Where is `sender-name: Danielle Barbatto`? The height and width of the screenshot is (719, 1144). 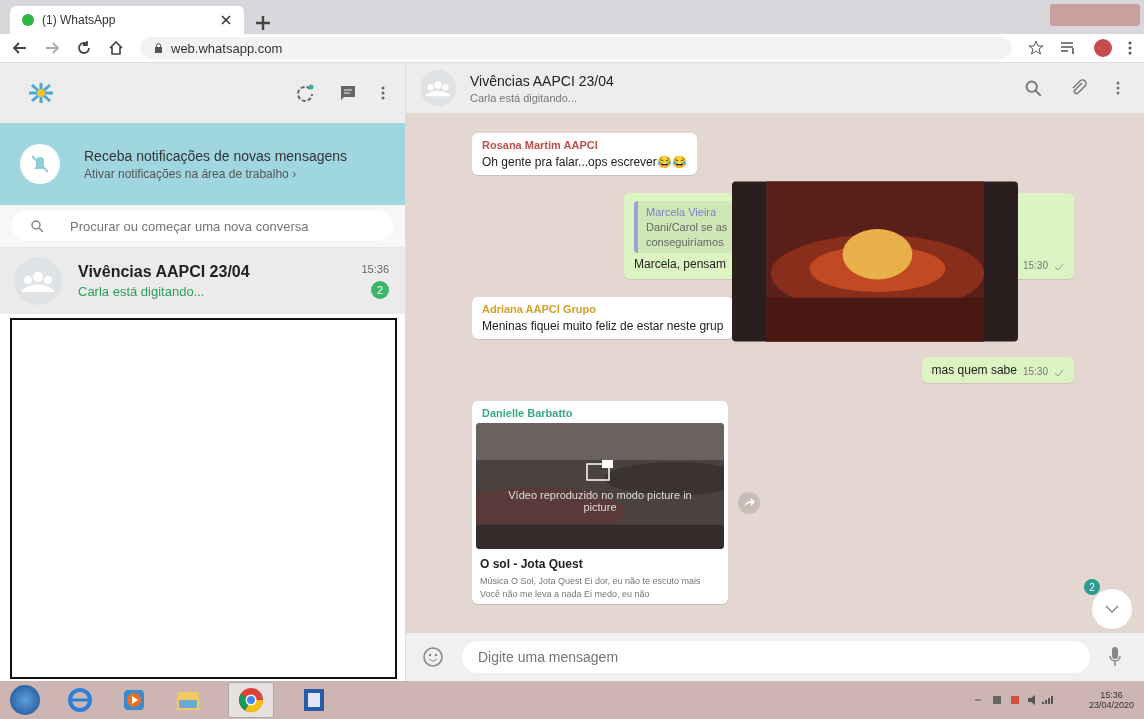 sender-name: Danielle Barbatto is located at coordinates (527, 413).